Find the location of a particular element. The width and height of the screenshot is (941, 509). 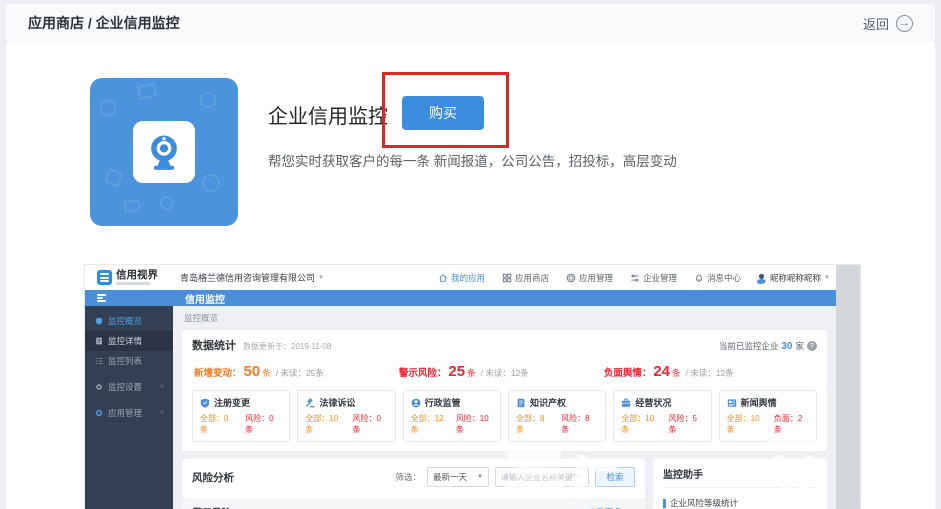

collapse-menu-icon is located at coordinates (129, 298).